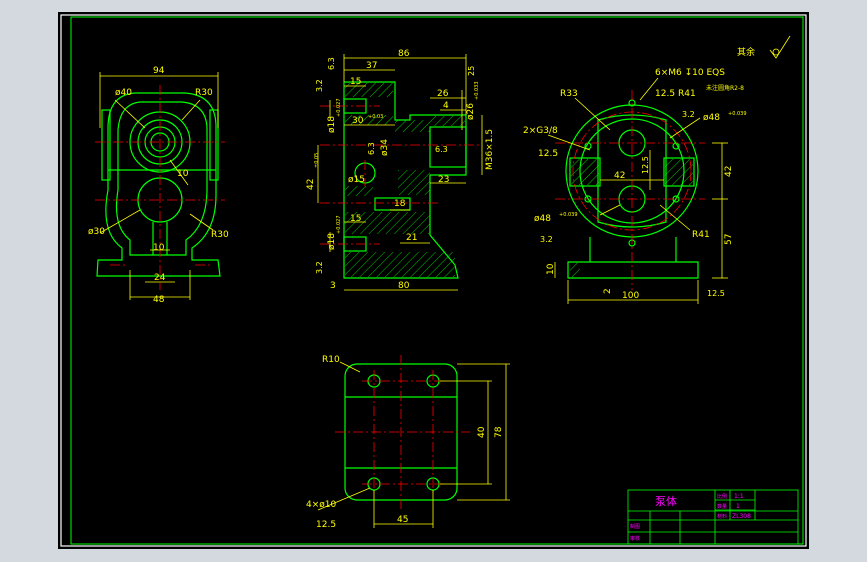 This screenshot has width=867, height=562. I want to click on note-rough125: 12.5, so click(665, 94).